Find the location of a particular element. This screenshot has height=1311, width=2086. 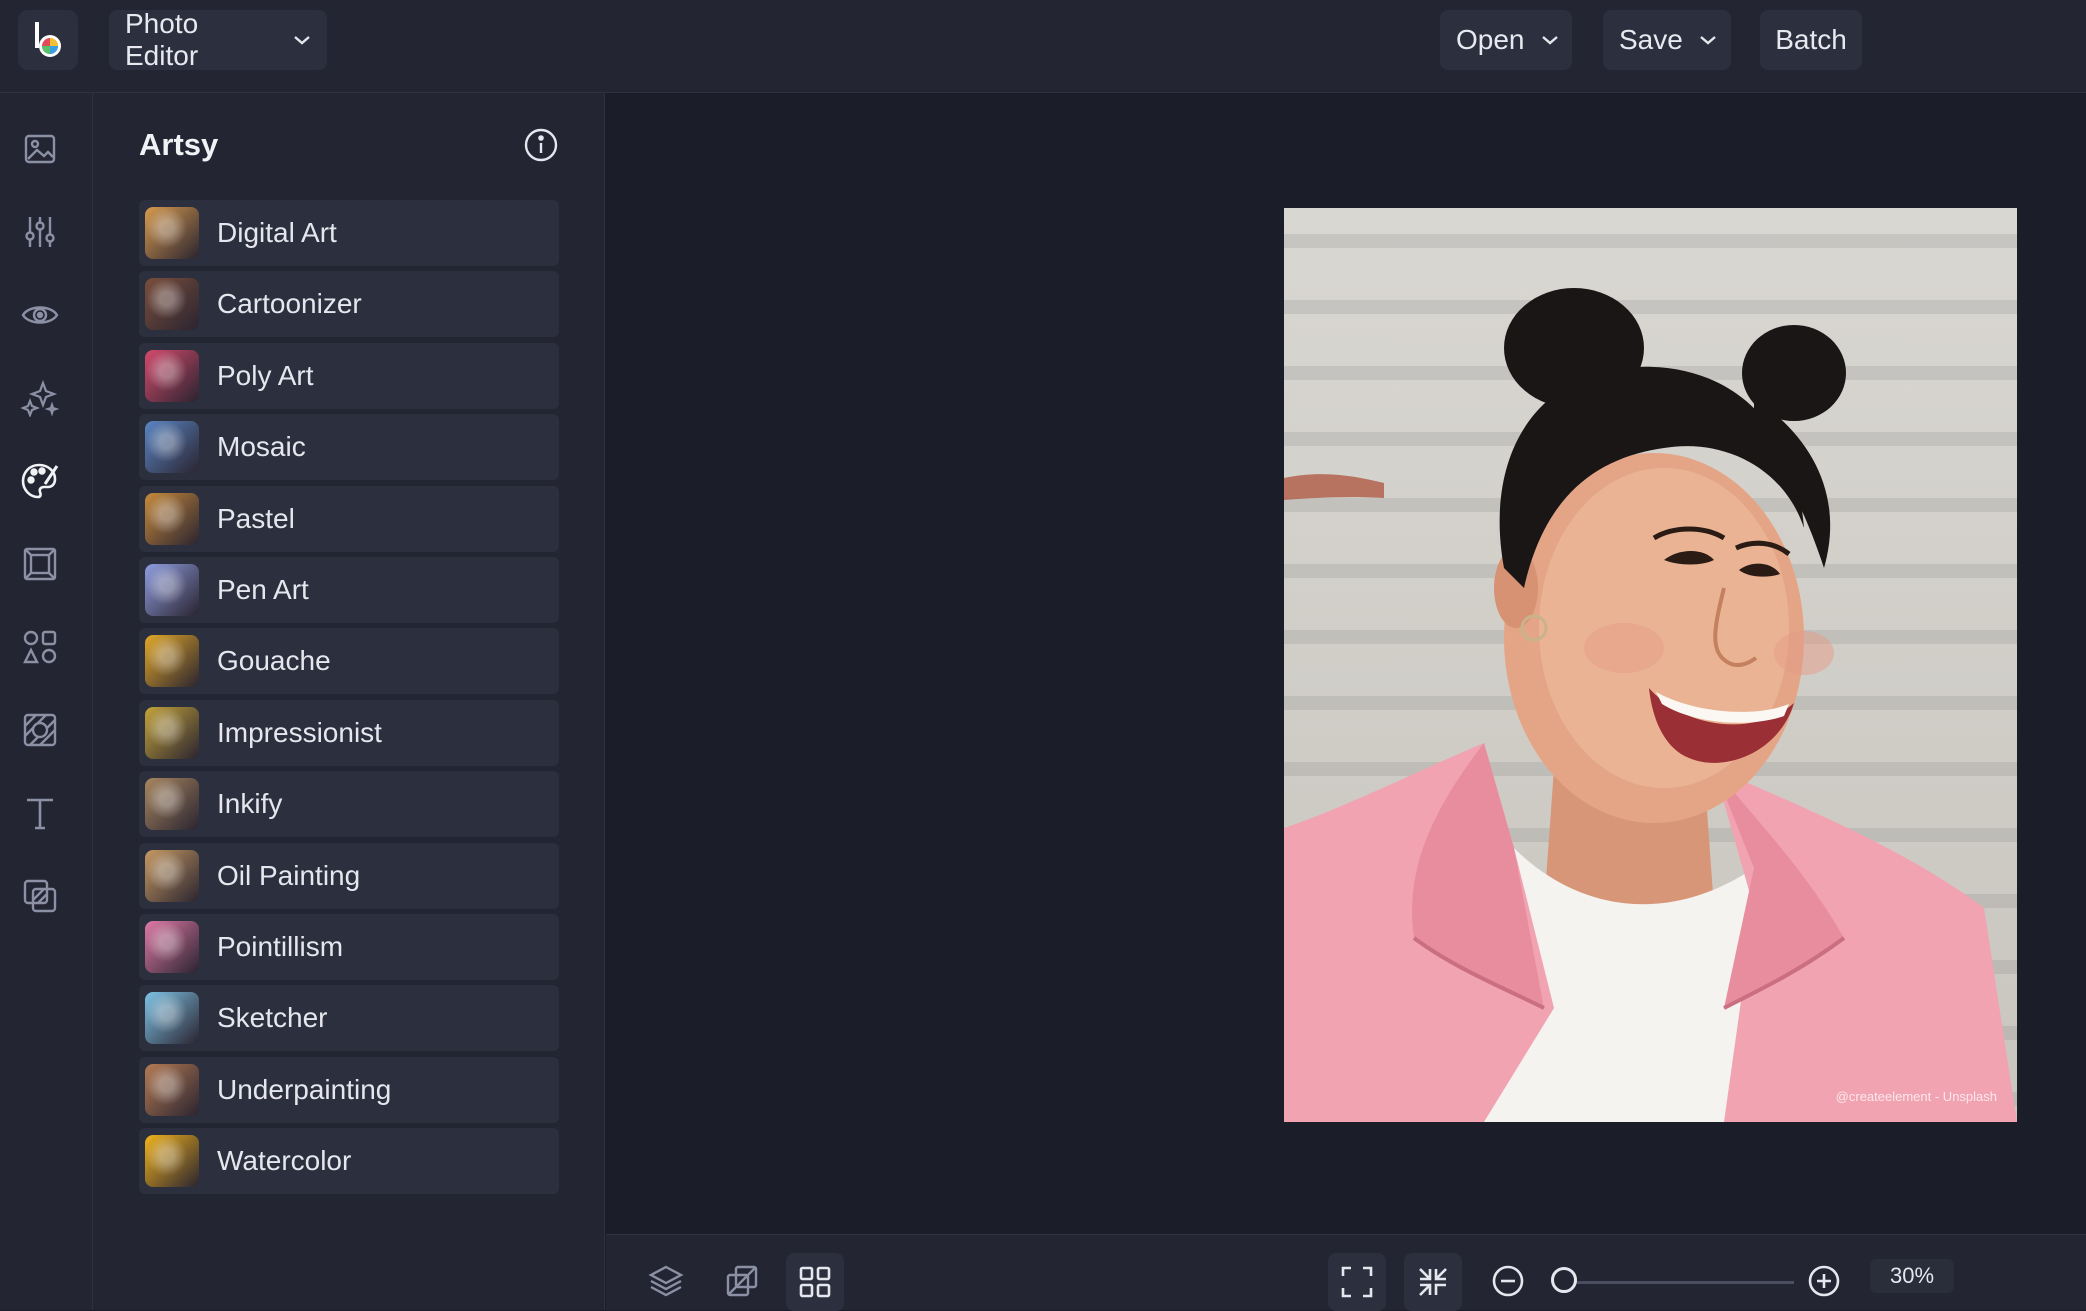

effect-item: Watercolor is located at coordinates (349, 1161).